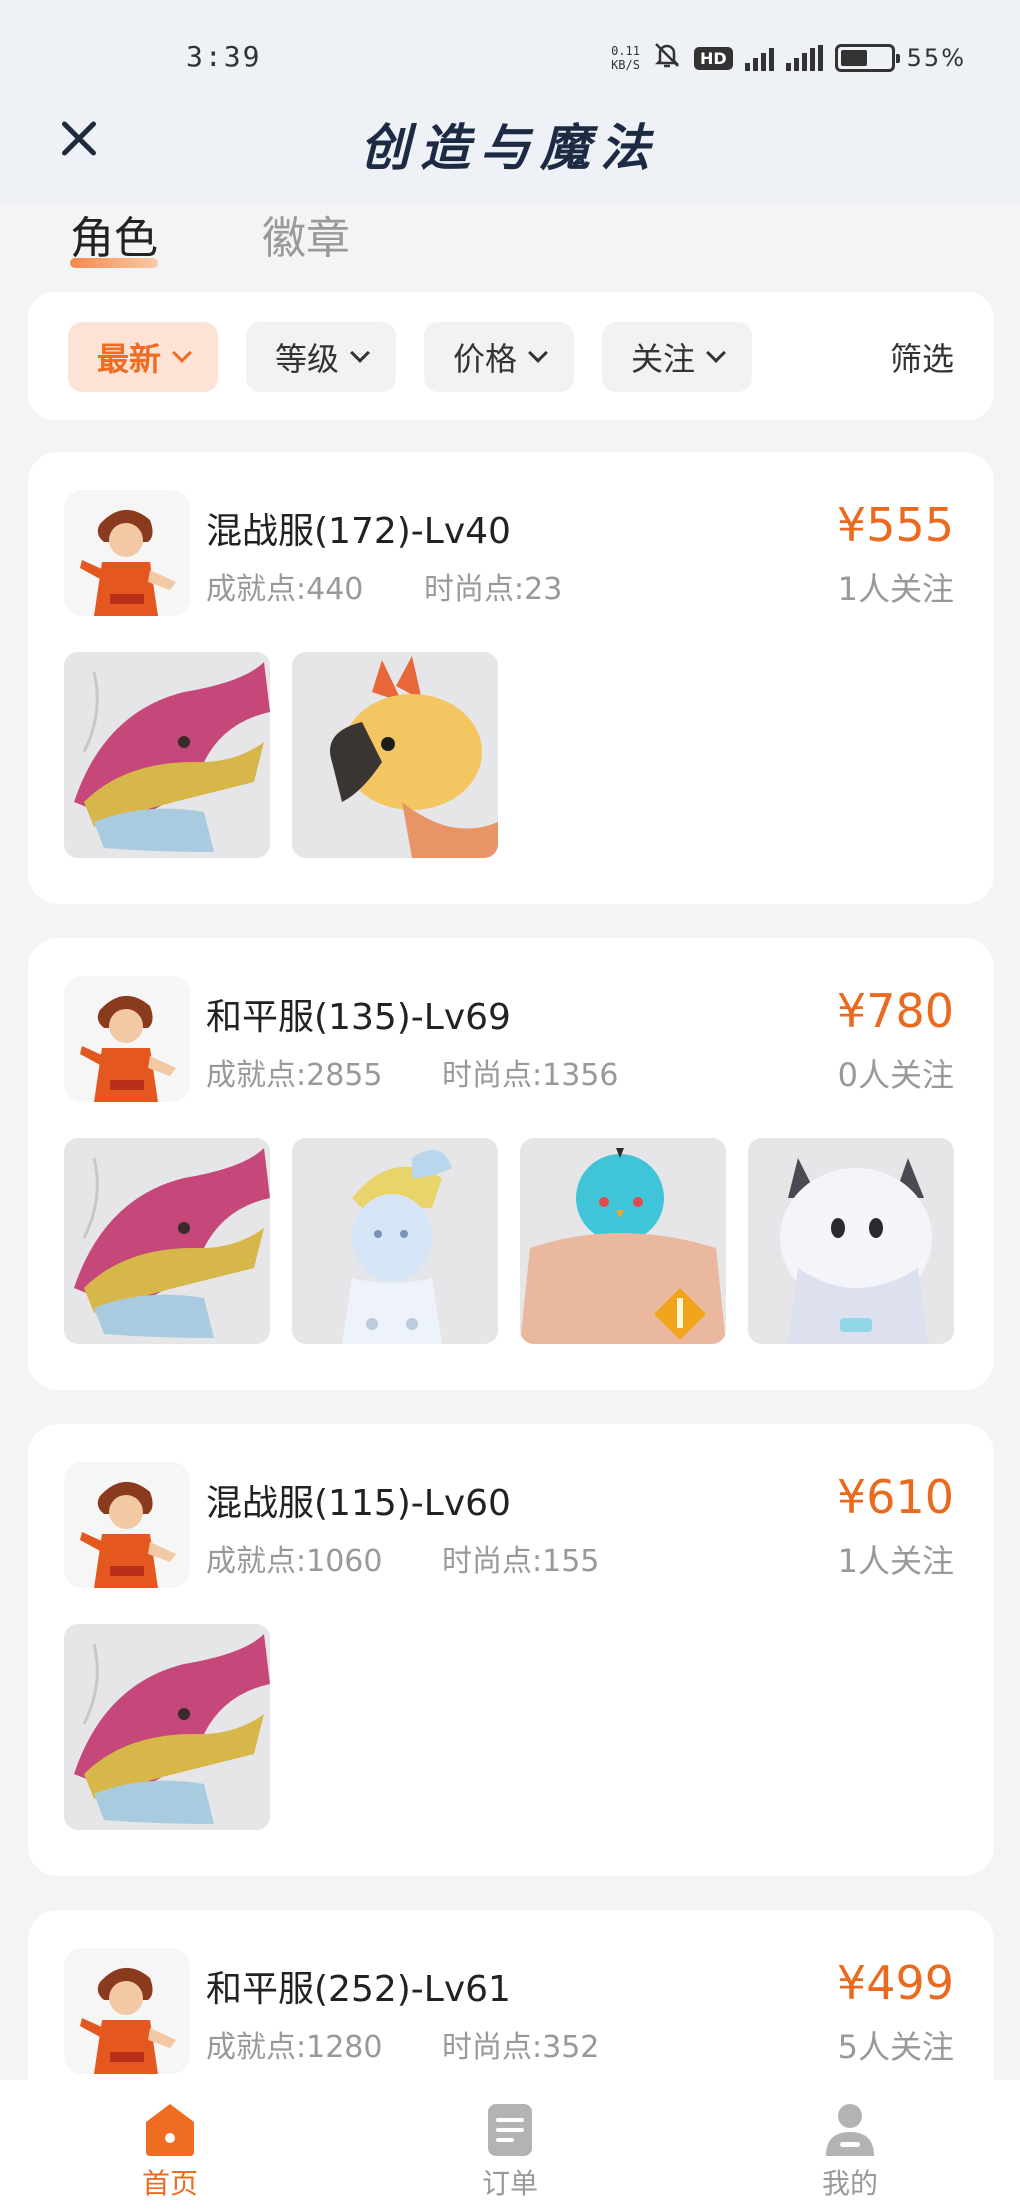 This screenshot has height=2210, width=1020. What do you see at coordinates (358, 1017) in the screenshot?
I see `listing-title: 和平服(135)-Lv69` at bounding box center [358, 1017].